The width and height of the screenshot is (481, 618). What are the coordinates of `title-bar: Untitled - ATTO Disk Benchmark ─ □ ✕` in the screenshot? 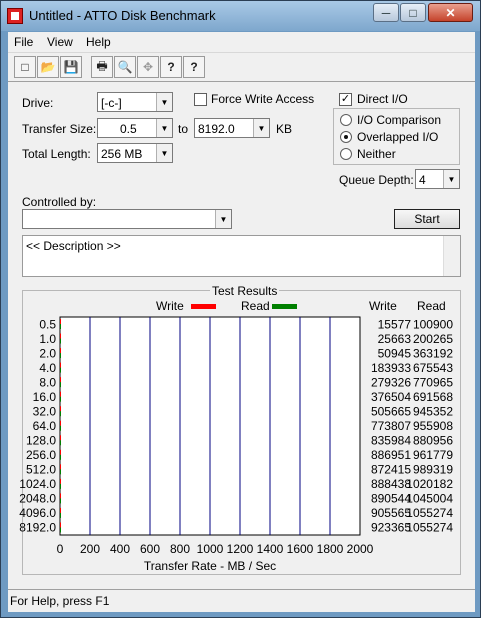 It's located at (240, 16).